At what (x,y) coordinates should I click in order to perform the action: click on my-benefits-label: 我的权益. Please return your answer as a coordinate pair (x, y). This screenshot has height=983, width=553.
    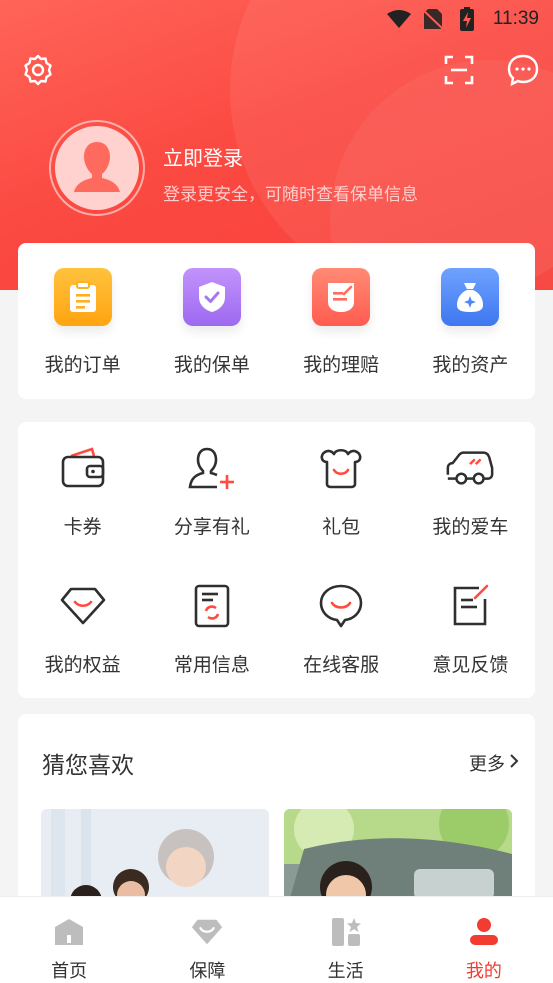
    Looking at the image, I should click on (82, 665).